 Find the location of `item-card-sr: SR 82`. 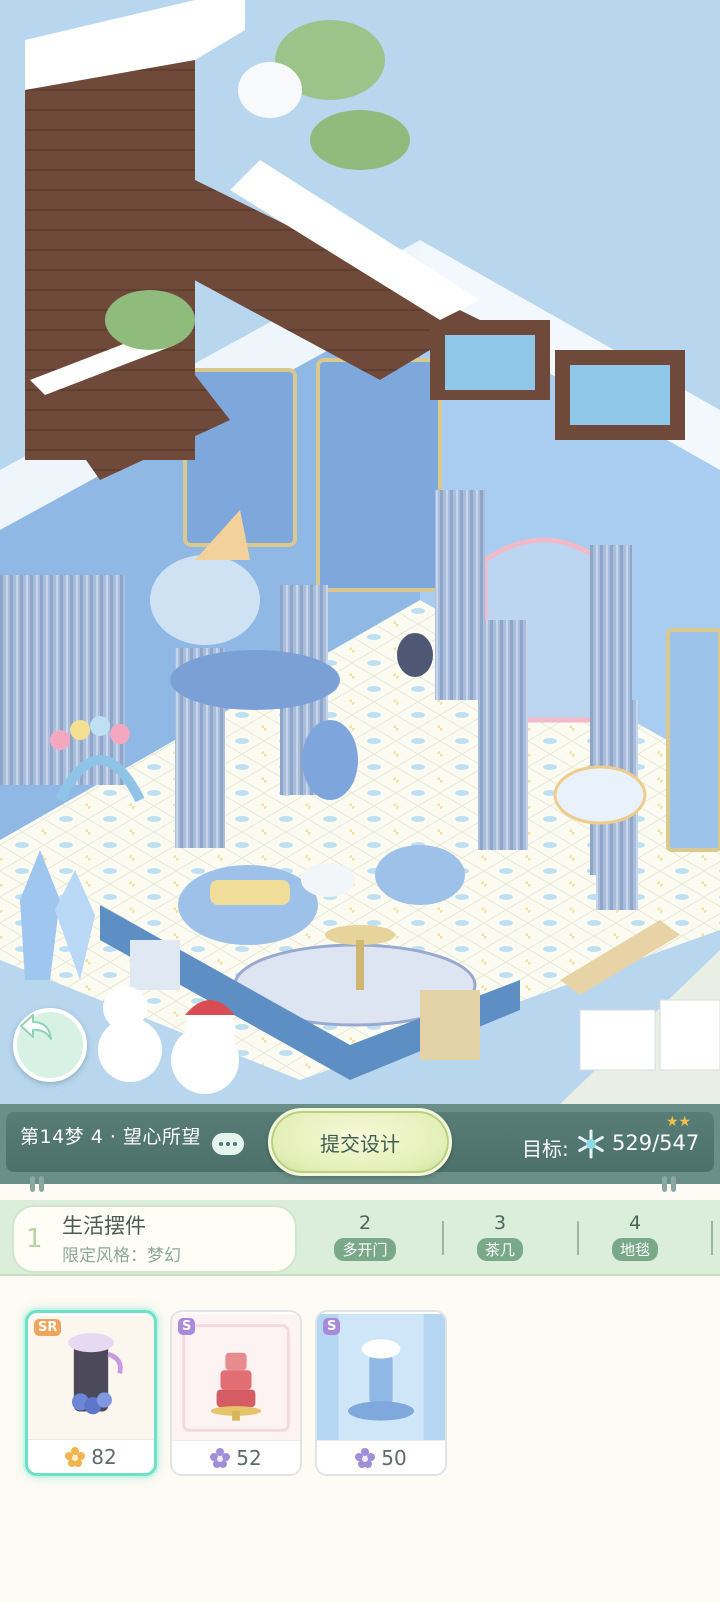

item-card-sr: SR 82 is located at coordinates (91, 1393).